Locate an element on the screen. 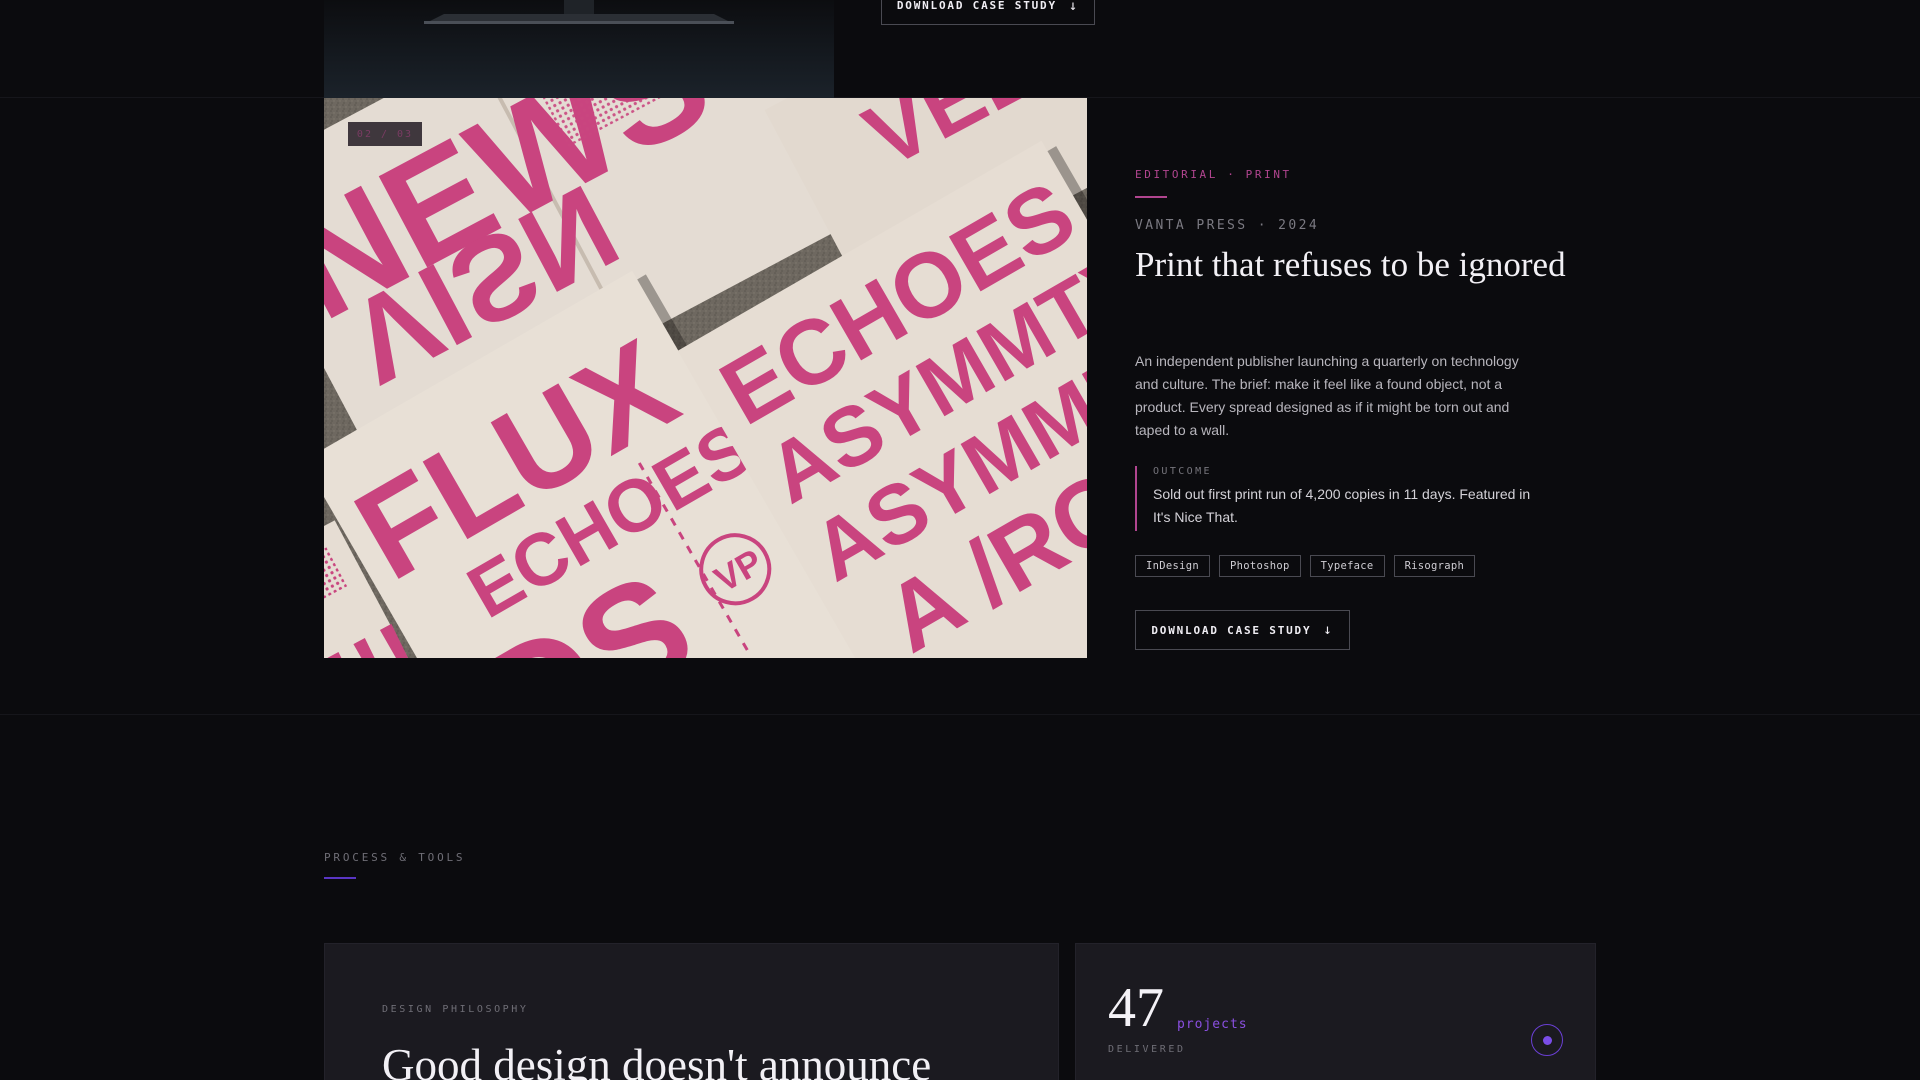  tool-tags: InDesign Photoshop Typeface Risograph is located at coordinates (1305, 566).